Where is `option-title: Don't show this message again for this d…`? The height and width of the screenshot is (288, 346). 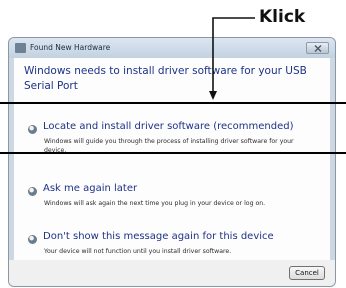 option-title: Don't show this message again for this d… is located at coordinates (158, 236).